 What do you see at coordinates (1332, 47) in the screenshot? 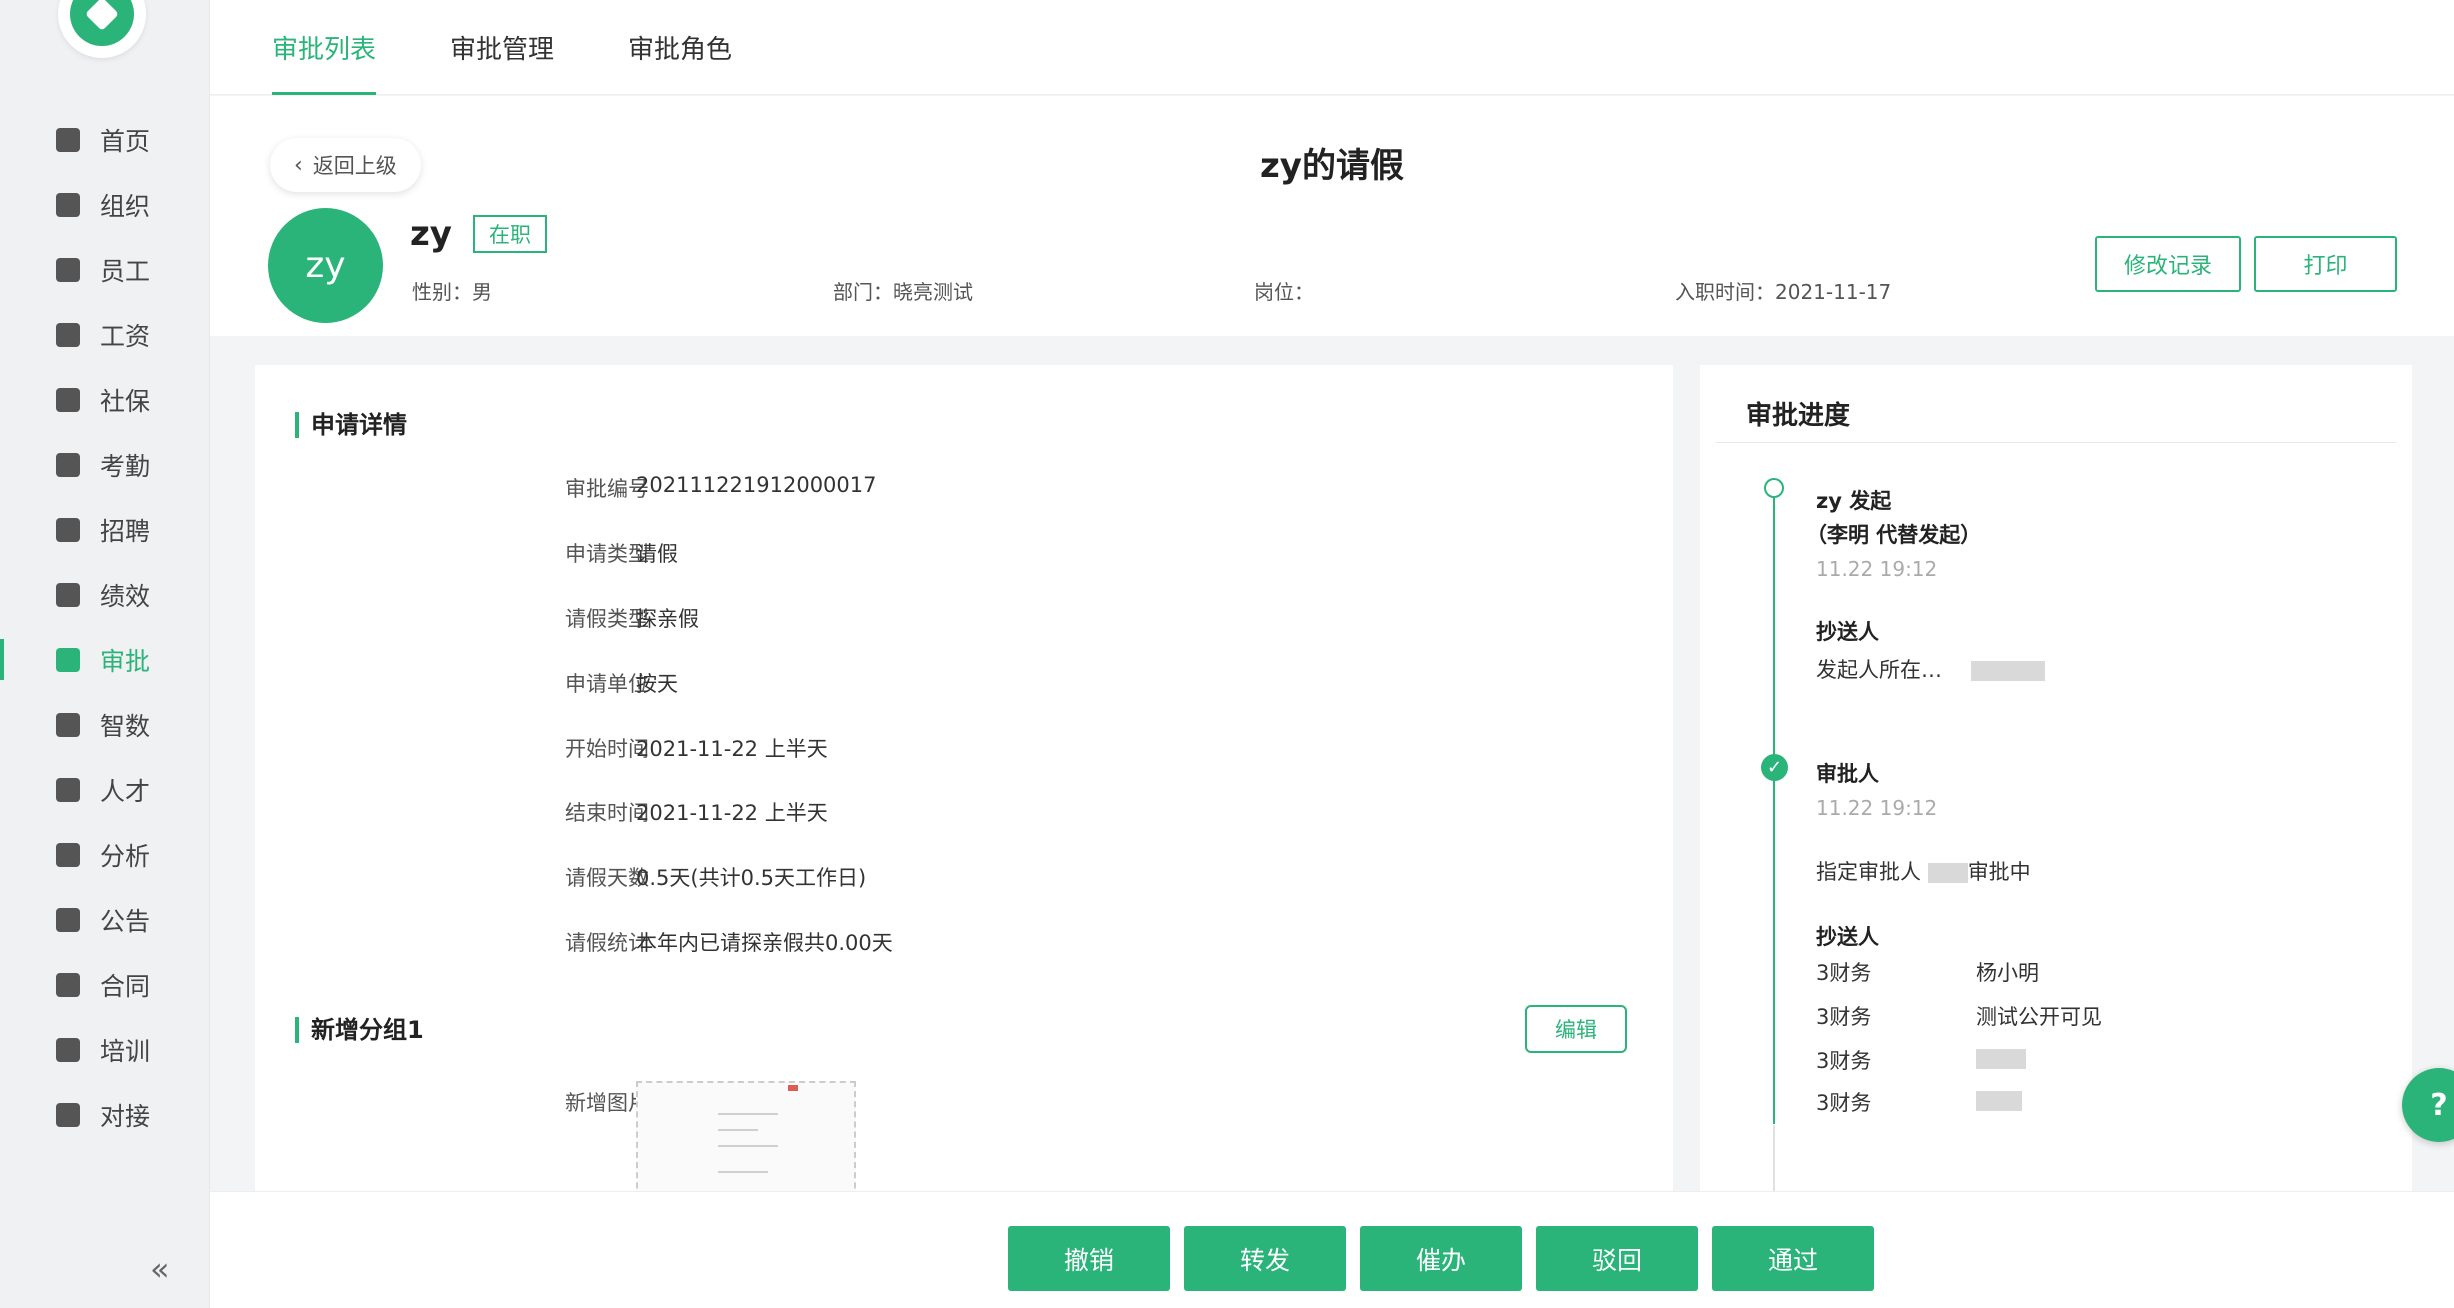
I see `top-tab-bar: 审批列表 审批管理 审批角色` at bounding box center [1332, 47].